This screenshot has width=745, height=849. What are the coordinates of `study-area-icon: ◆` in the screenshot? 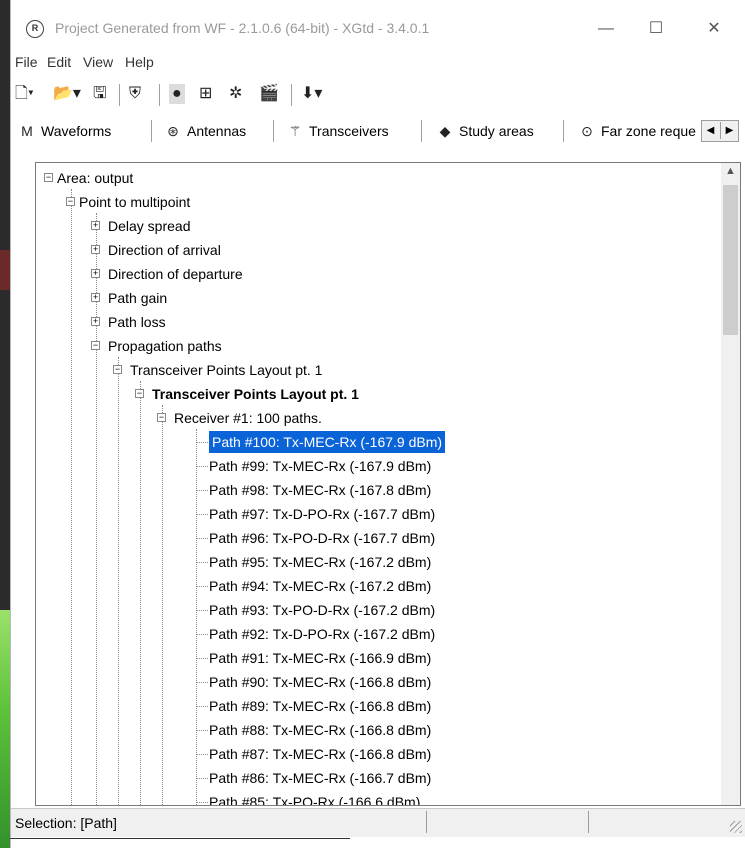 It's located at (445, 131).